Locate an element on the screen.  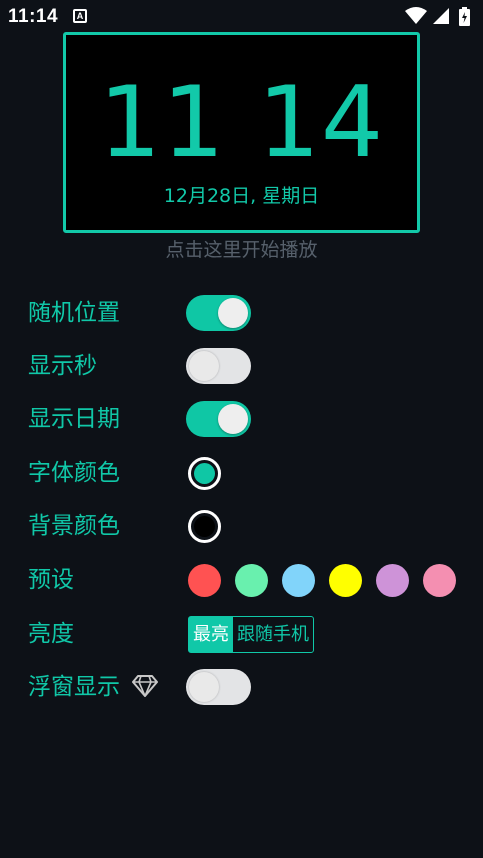
show-seconds-label: 显示秒 is located at coordinates (62, 366).